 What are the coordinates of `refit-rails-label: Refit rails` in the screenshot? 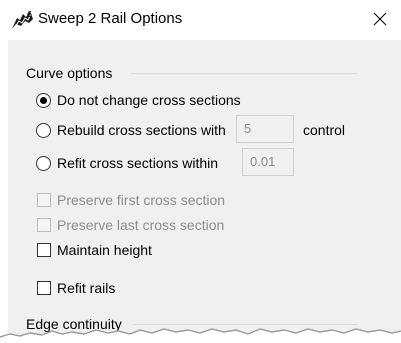 It's located at (86, 288).